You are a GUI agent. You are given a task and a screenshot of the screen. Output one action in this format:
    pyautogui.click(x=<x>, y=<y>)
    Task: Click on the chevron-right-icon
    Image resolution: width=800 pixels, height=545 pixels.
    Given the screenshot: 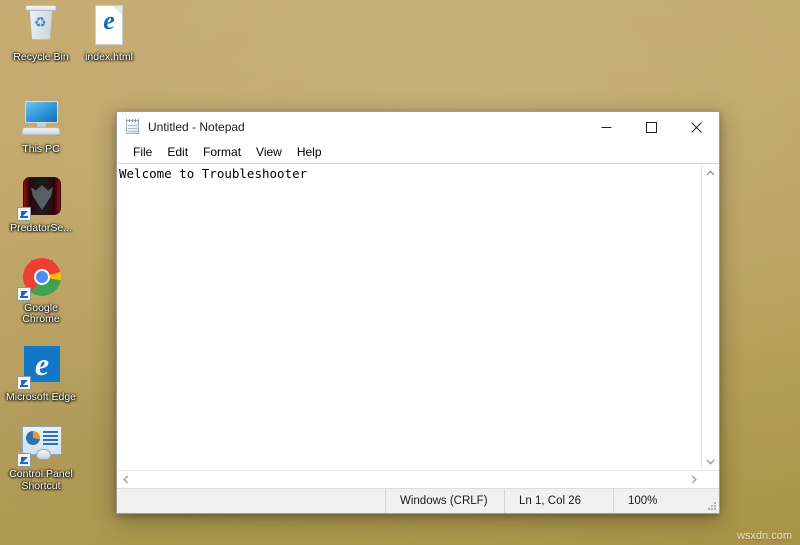 What is the action you would take?
    pyautogui.click(x=694, y=479)
    